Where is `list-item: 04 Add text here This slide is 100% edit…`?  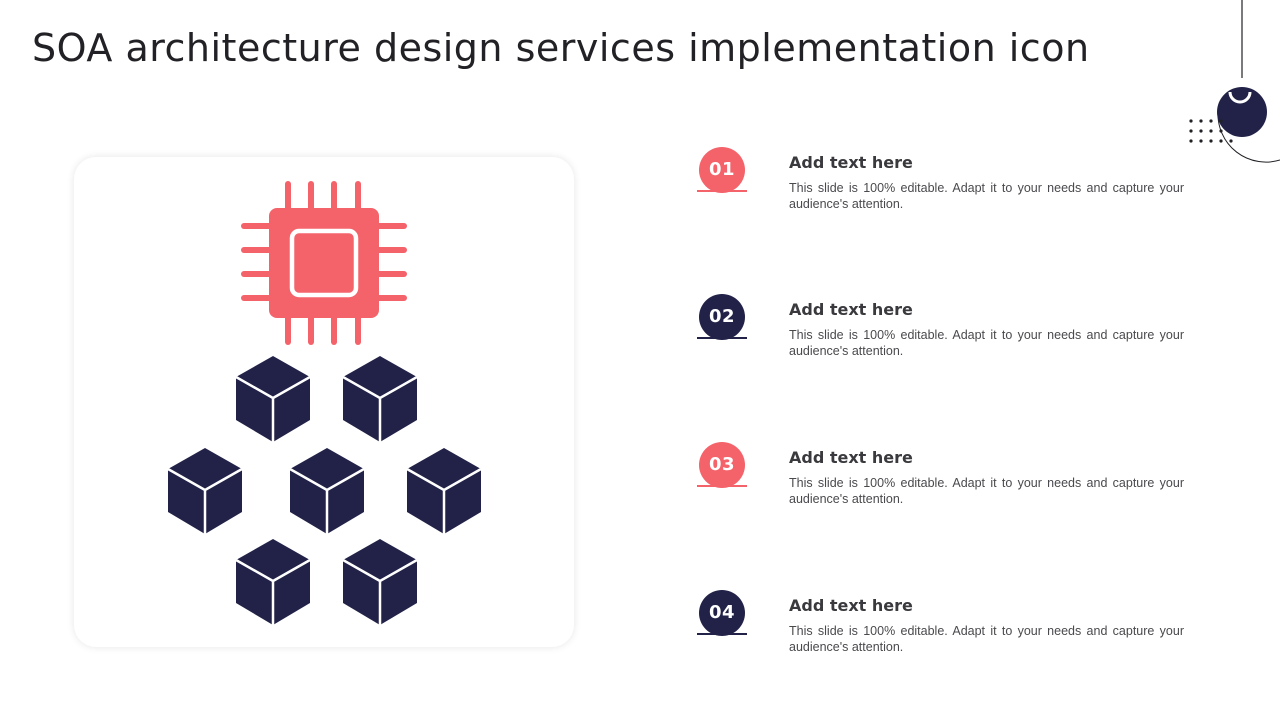
list-item: 04 Add text here This slide is 100% edit… is located at coordinates (947, 630).